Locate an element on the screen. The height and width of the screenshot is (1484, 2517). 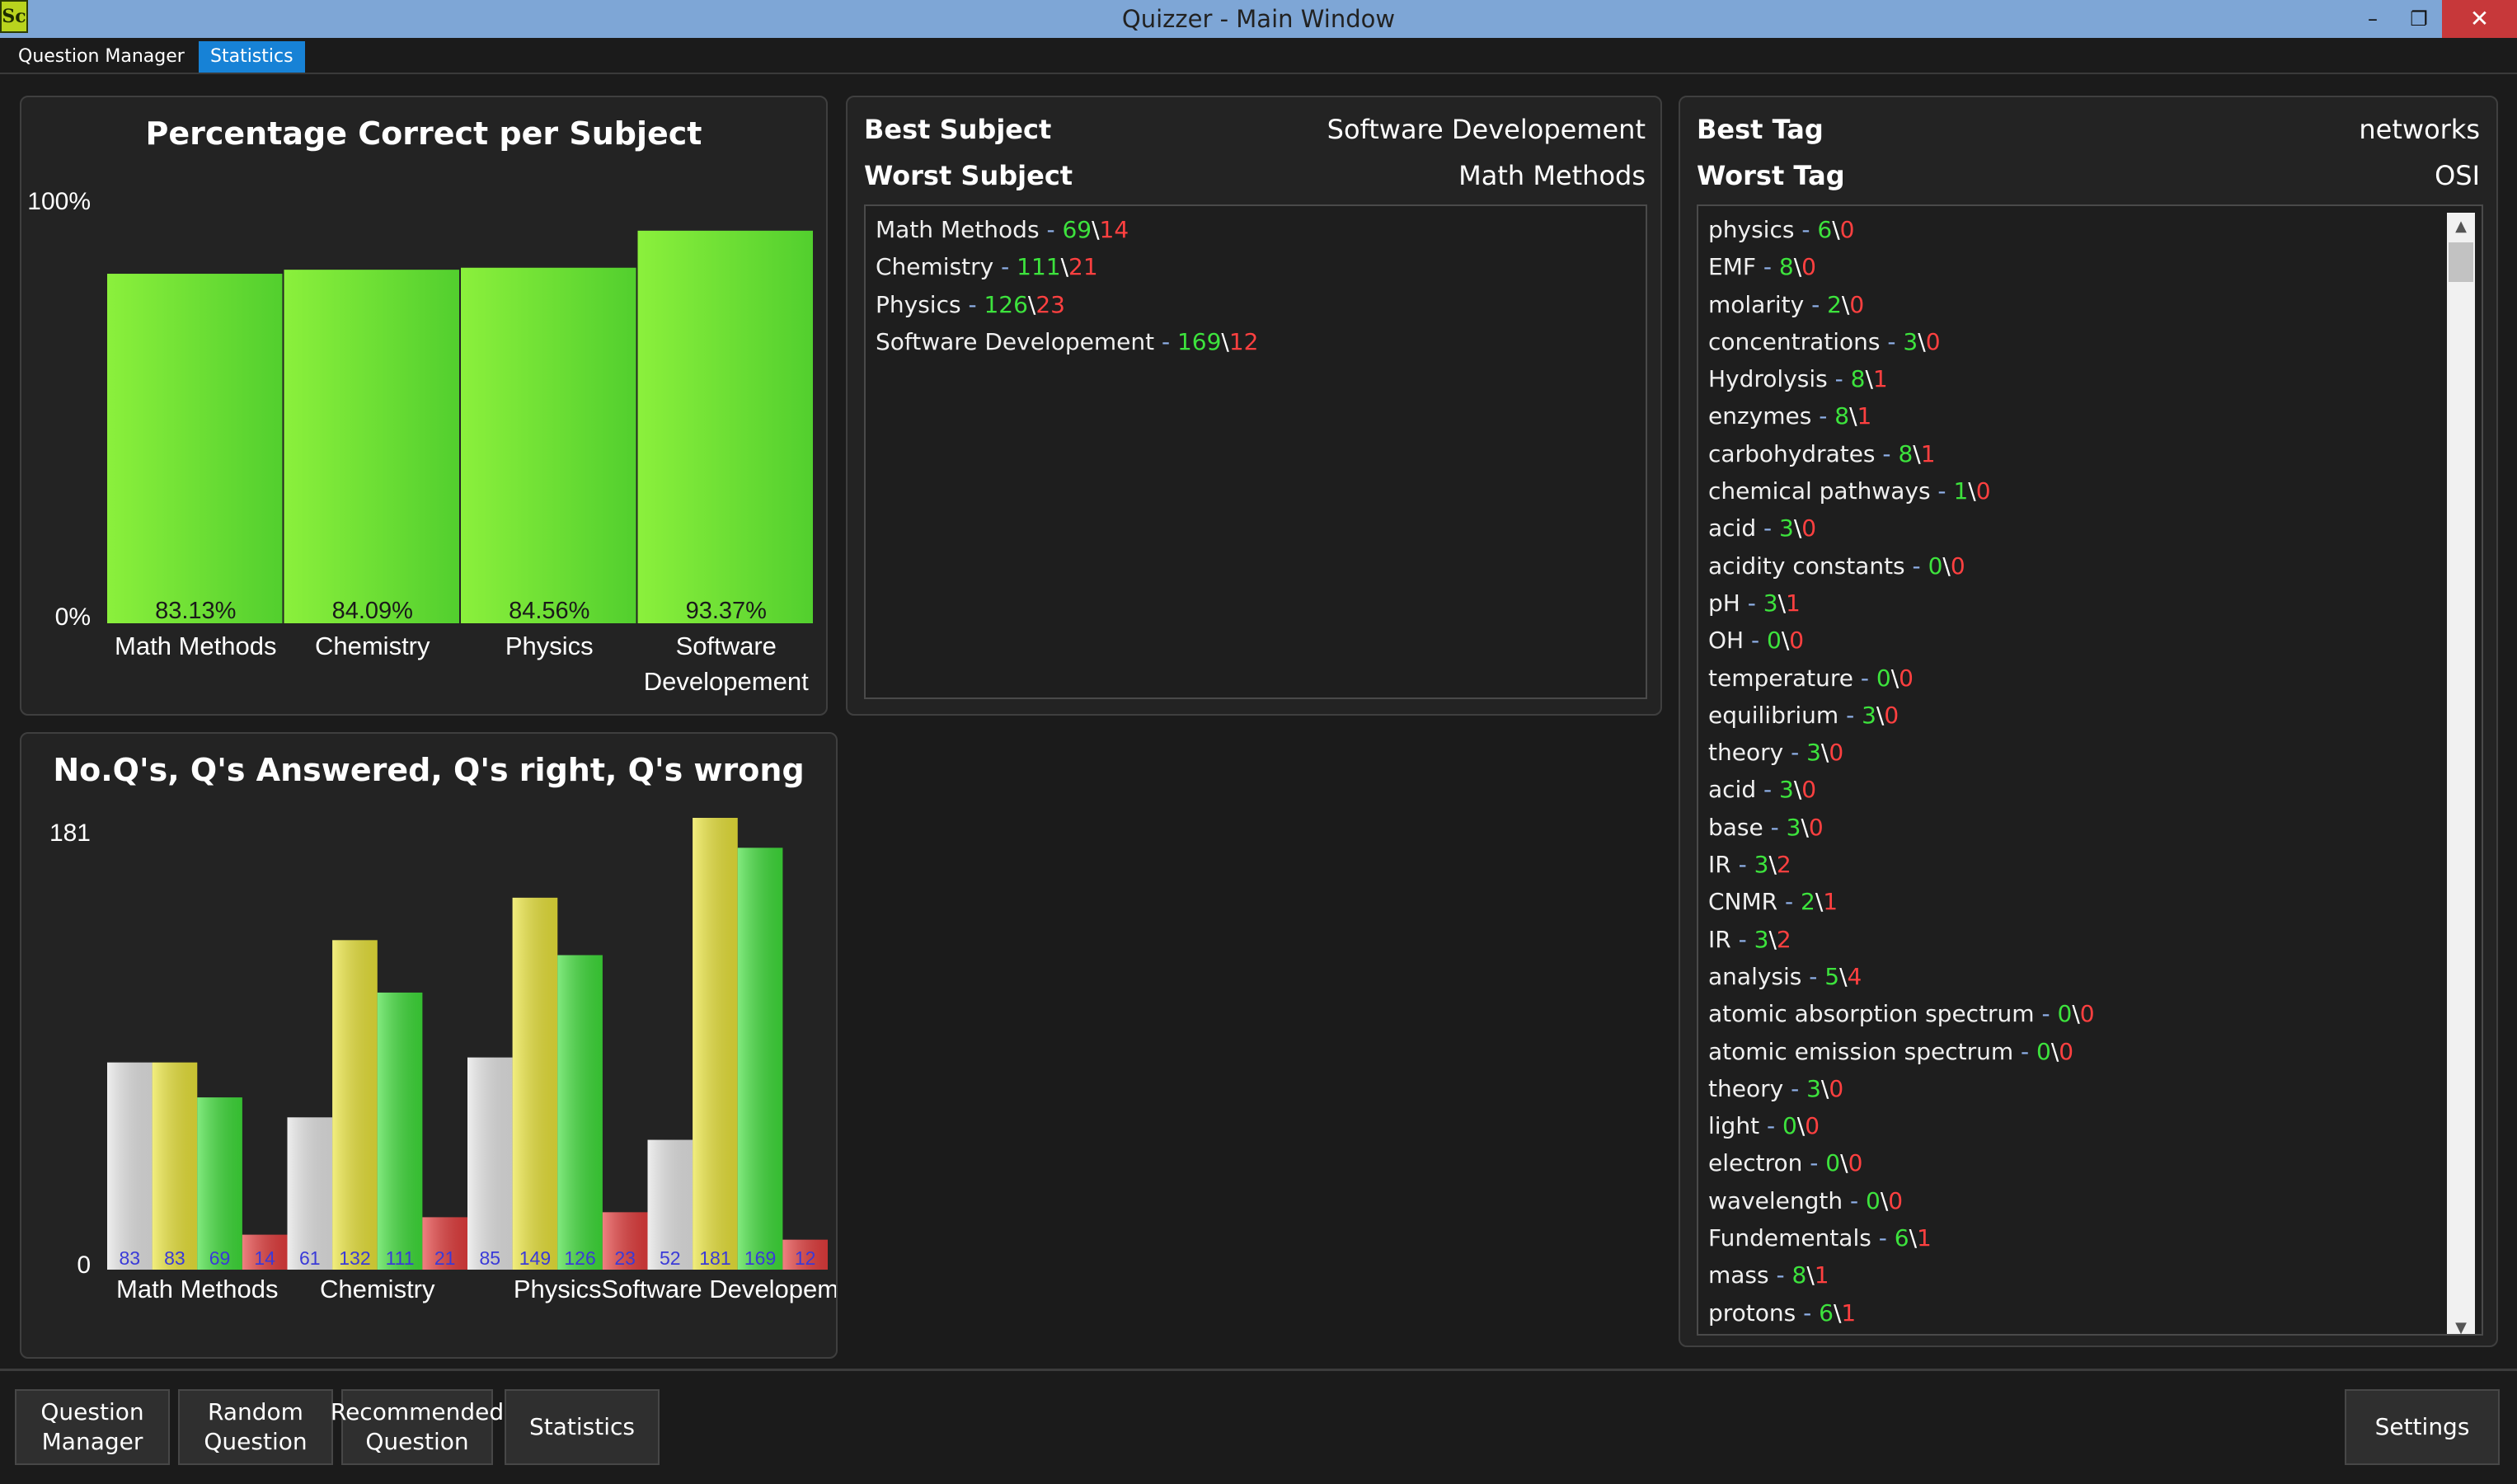
tab-bar: Question Manager Statistics is located at coordinates (1258, 56).